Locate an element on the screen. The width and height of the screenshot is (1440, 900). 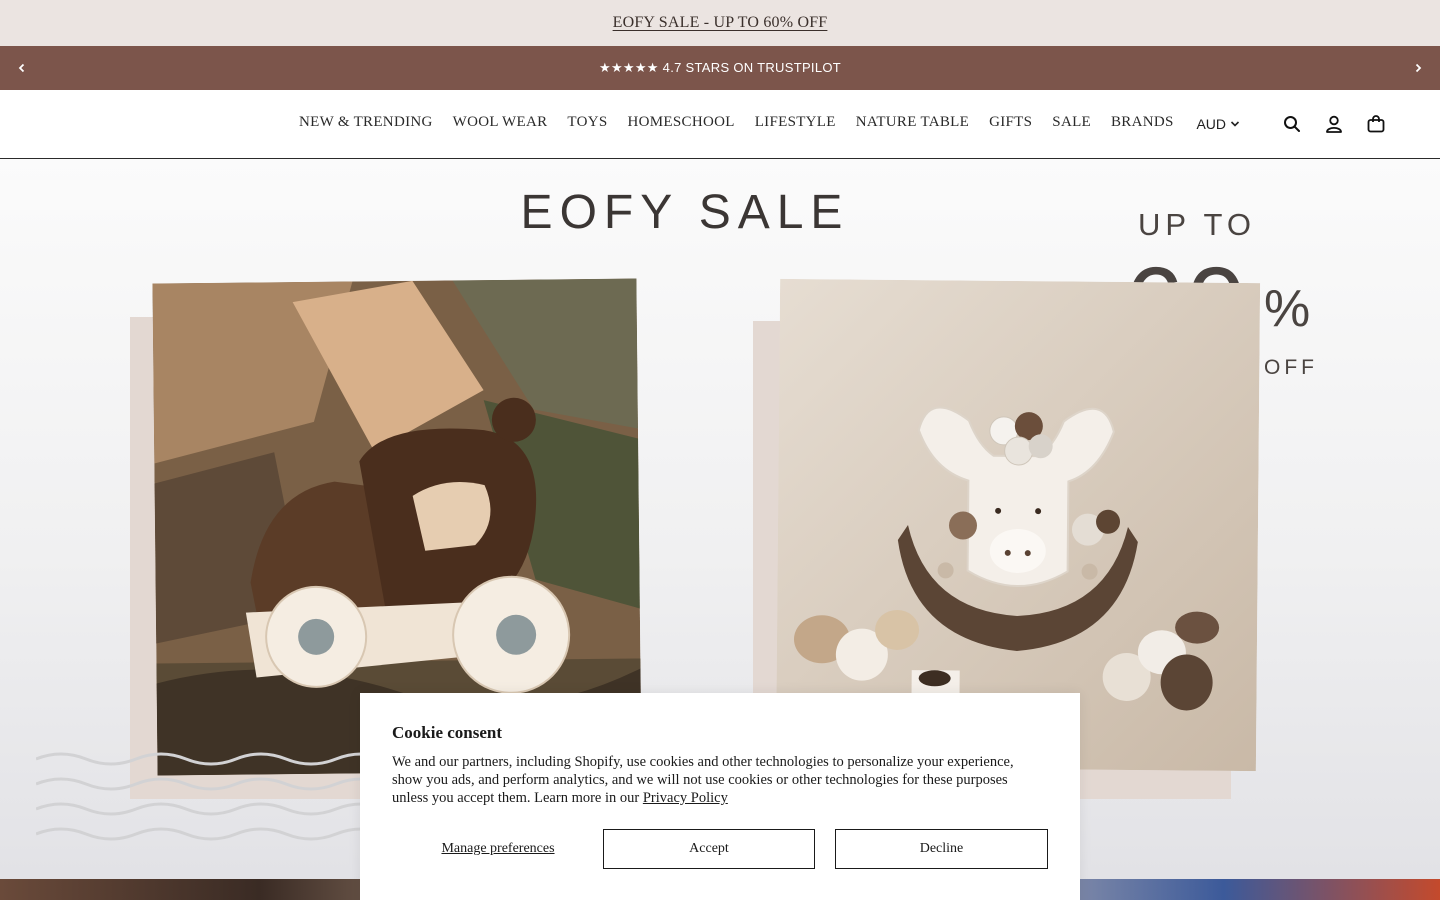
nav-item-brands: BRANDS is located at coordinates (1142, 122).